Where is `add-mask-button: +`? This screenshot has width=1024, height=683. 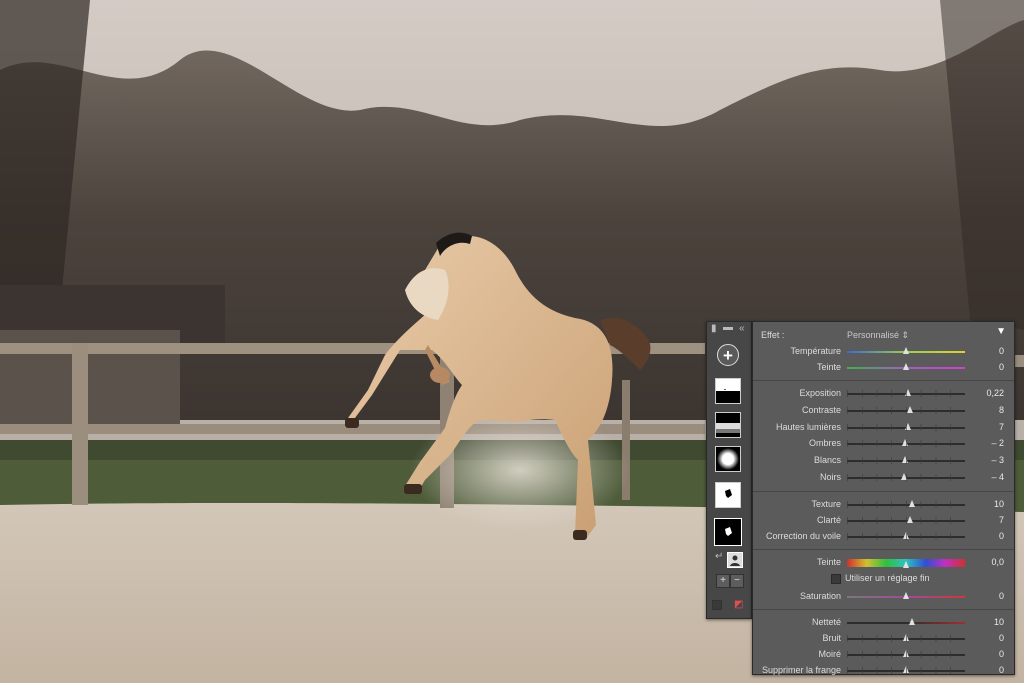
add-mask-button: + is located at coordinates (728, 355).